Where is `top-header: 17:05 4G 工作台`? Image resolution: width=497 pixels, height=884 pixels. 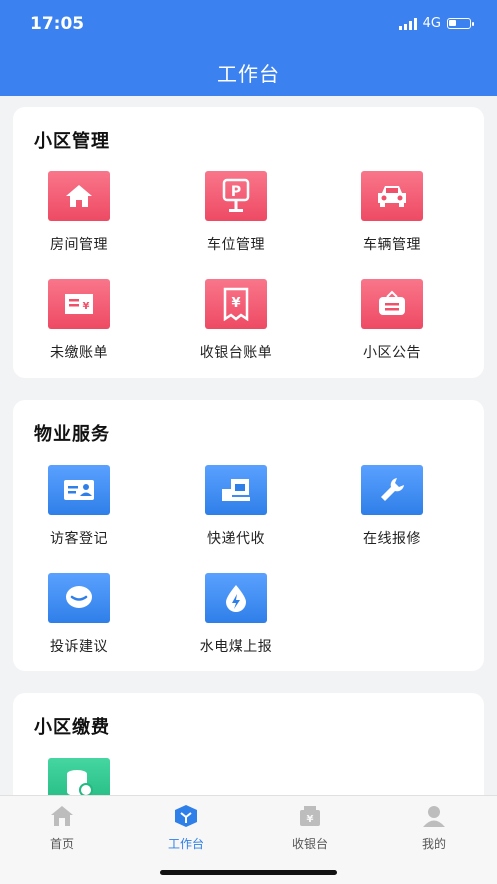
top-header: 17:05 4G 工作台 is located at coordinates (248, 48).